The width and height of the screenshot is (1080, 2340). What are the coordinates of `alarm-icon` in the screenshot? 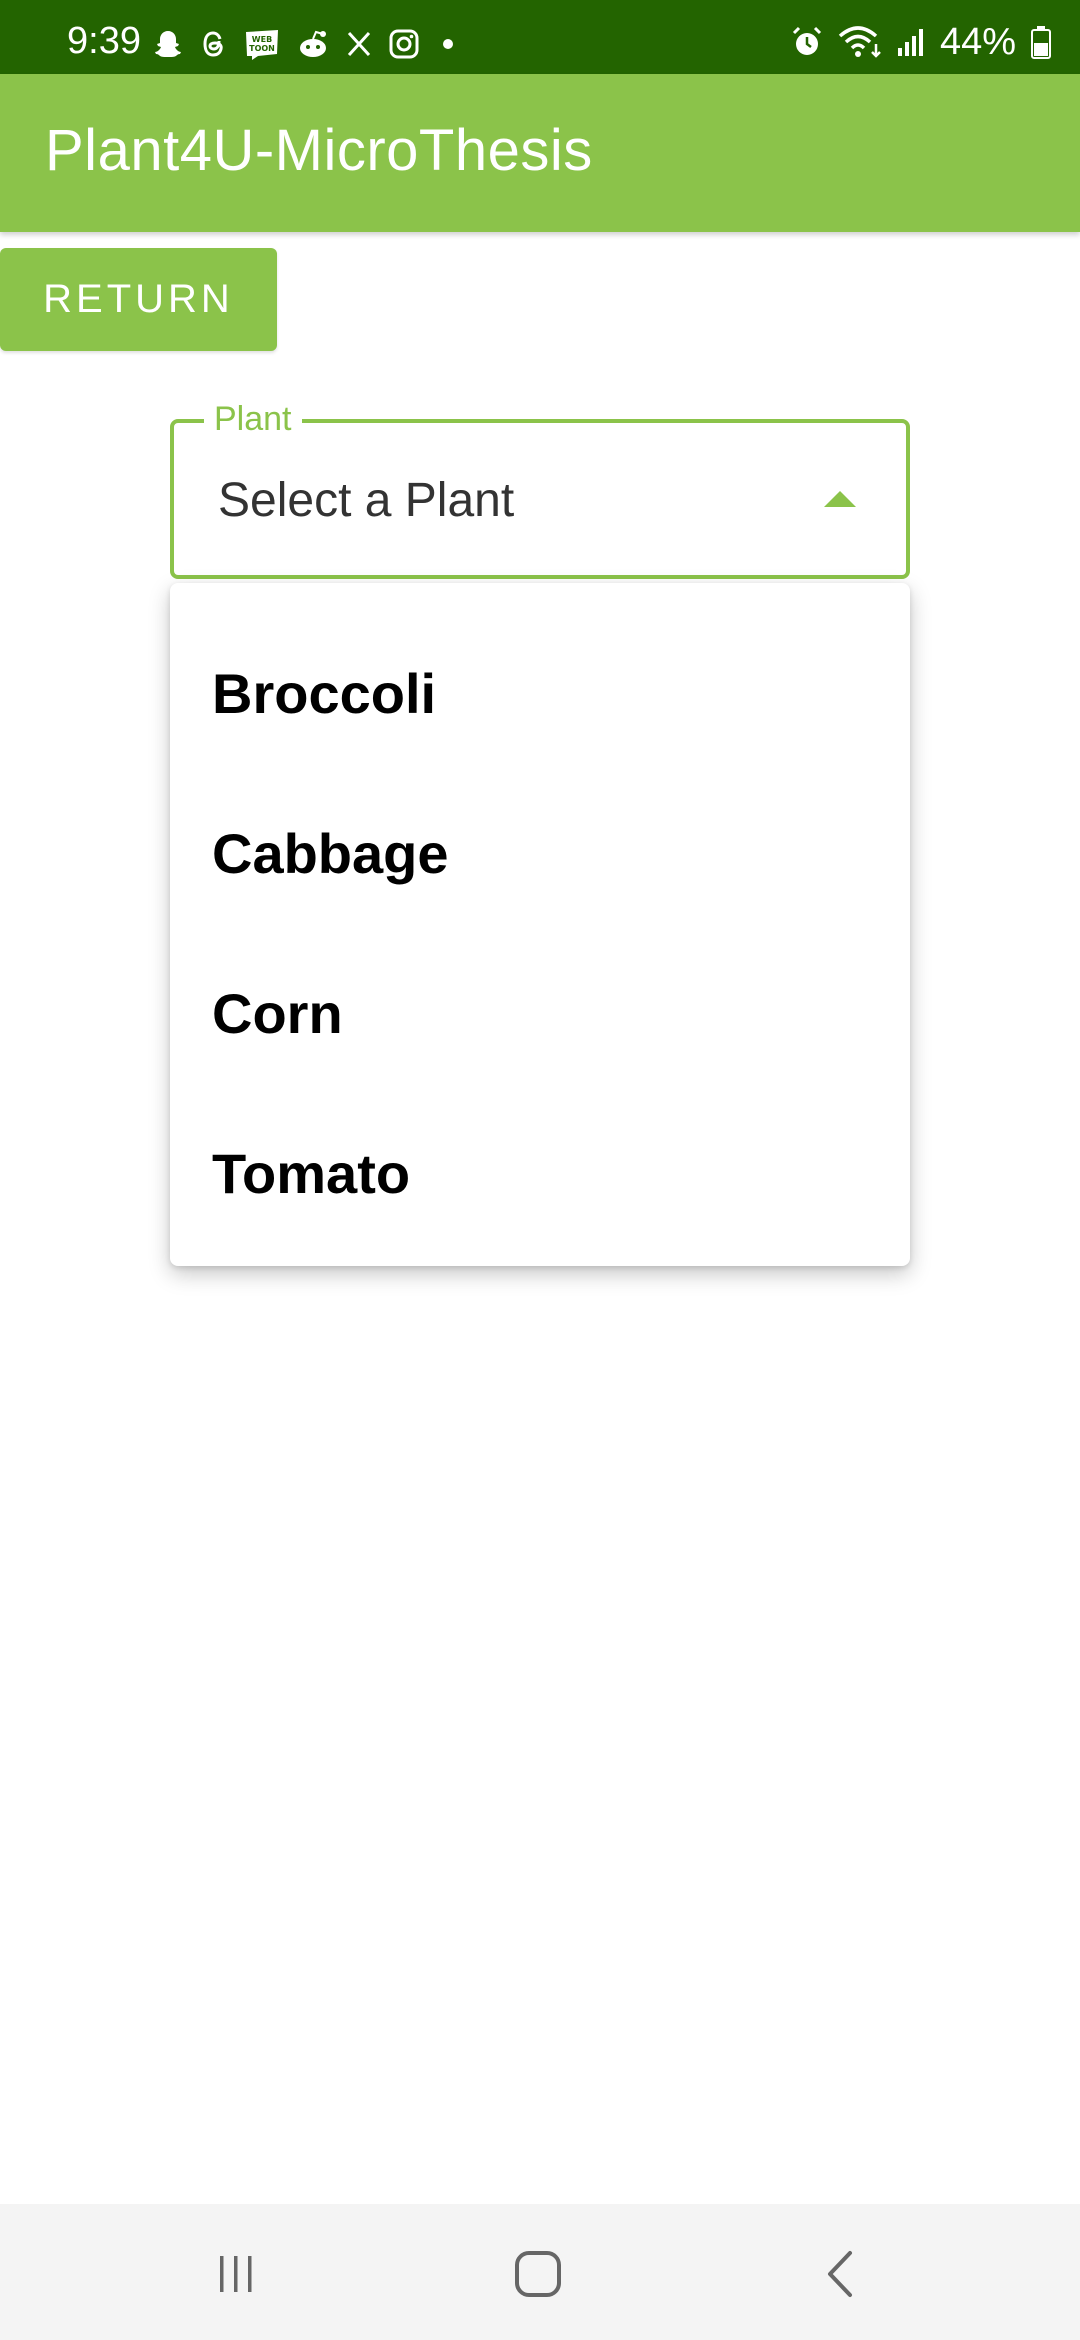 It's located at (807, 42).